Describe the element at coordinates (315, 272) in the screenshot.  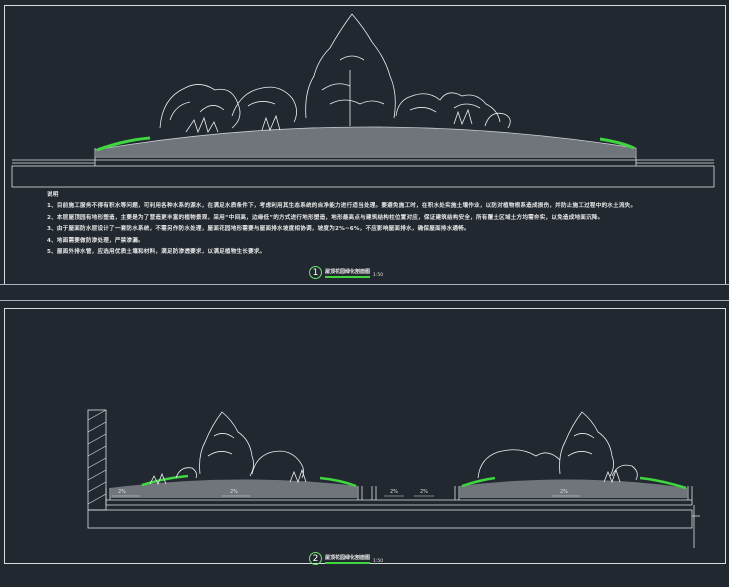
I see `section-number-badge: 1` at that location.